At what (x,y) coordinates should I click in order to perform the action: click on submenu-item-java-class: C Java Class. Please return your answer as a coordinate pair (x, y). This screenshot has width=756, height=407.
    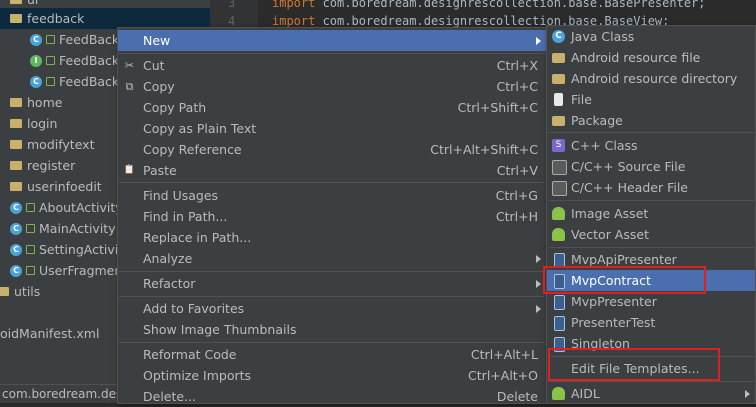
    Looking at the image, I should click on (651, 36).